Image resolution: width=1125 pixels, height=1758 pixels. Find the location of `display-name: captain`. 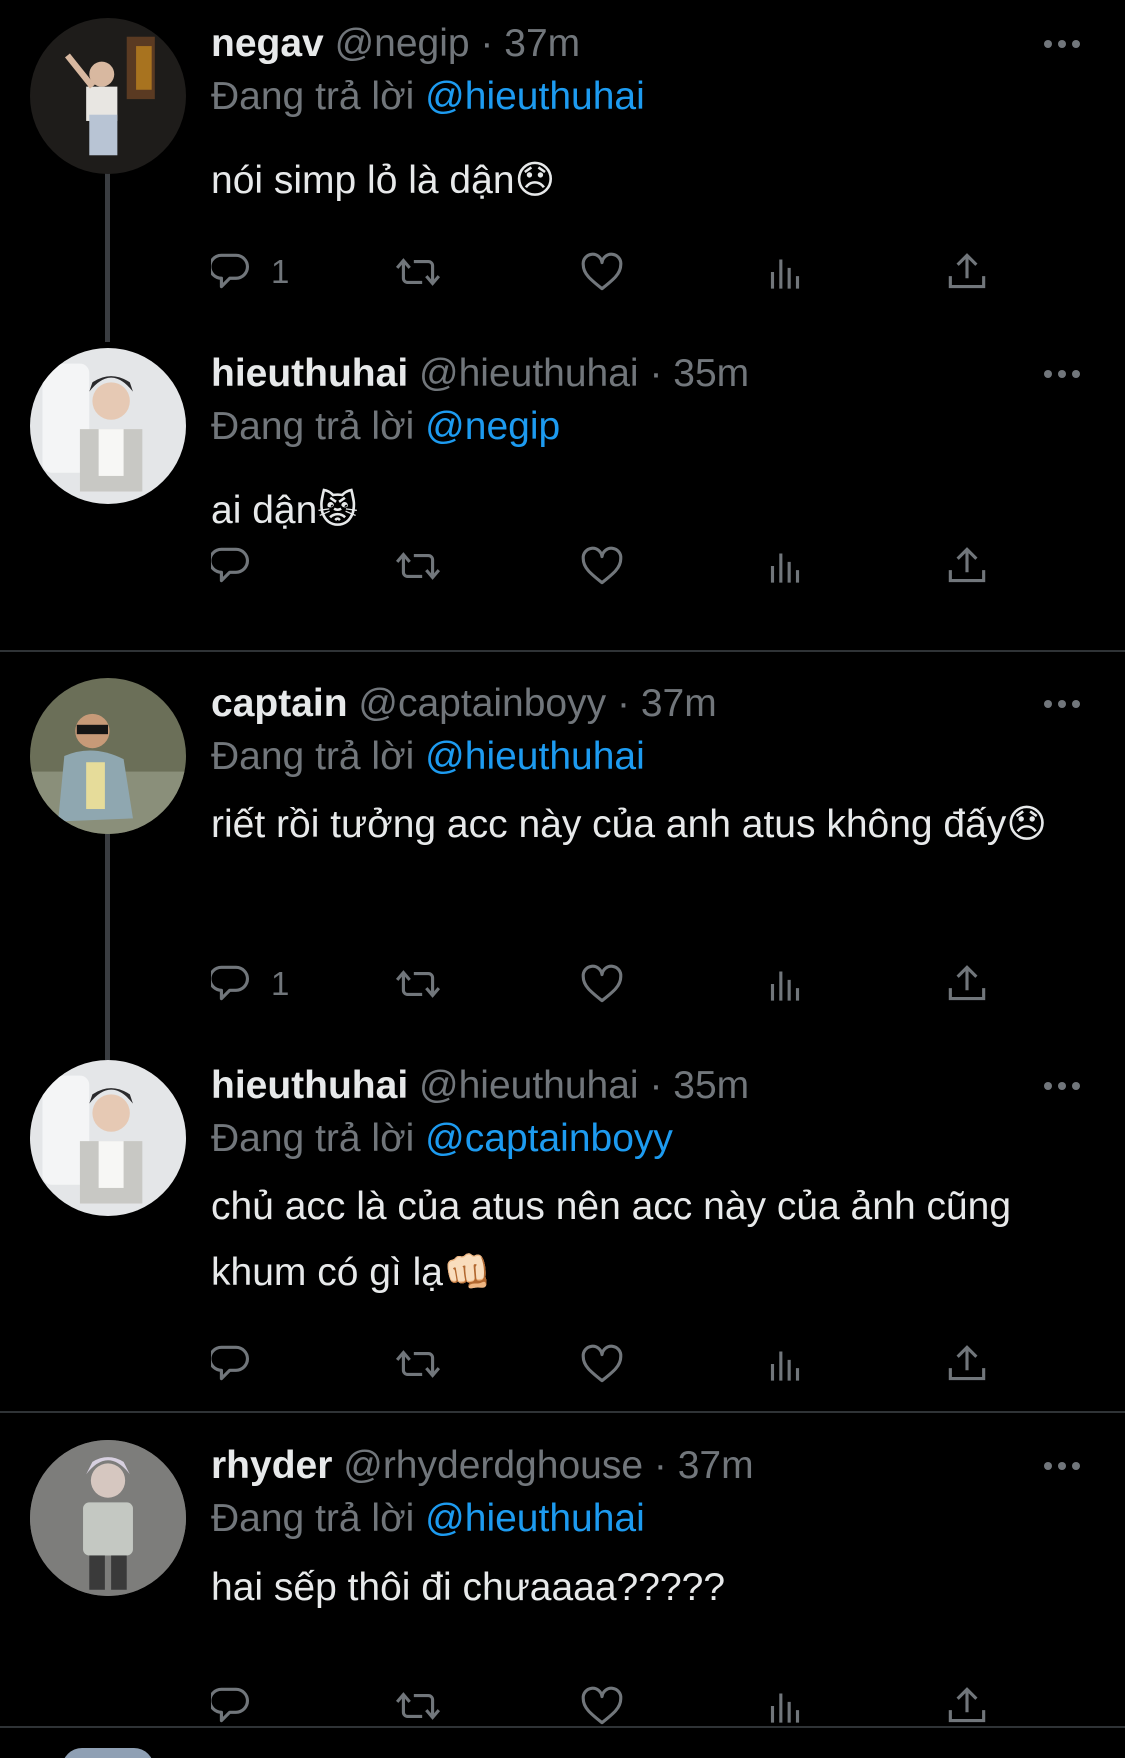

display-name: captain is located at coordinates (279, 703).